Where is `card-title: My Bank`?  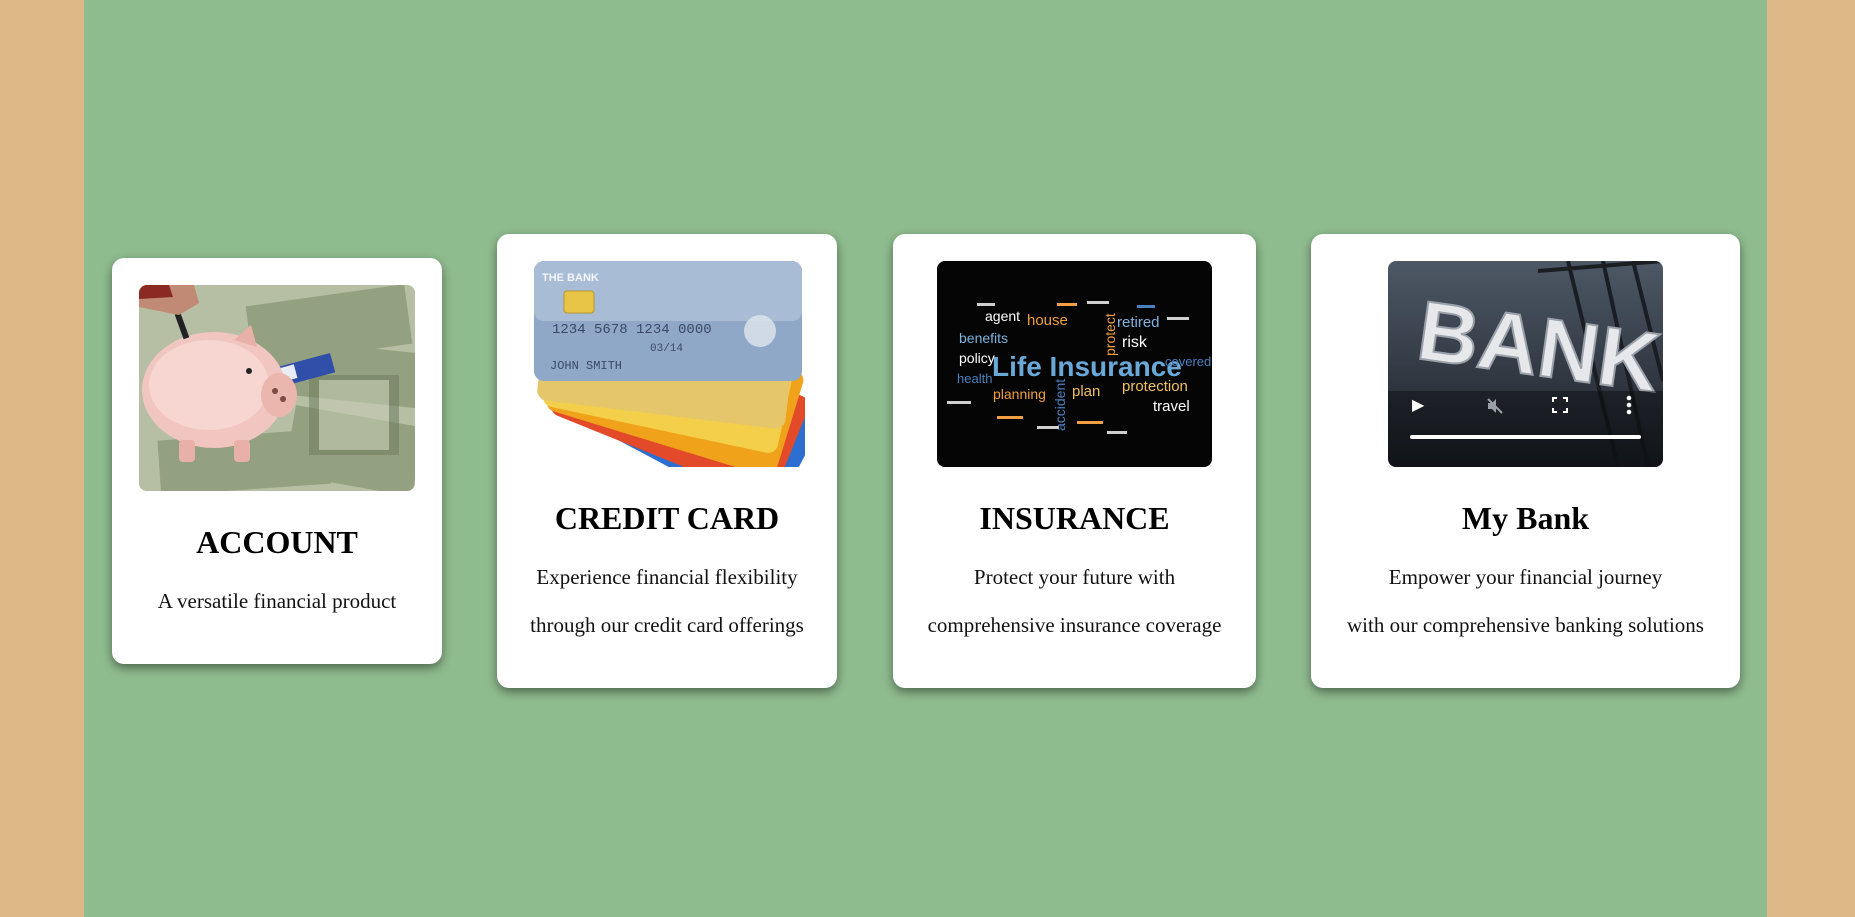 card-title: My Bank is located at coordinates (1525, 518).